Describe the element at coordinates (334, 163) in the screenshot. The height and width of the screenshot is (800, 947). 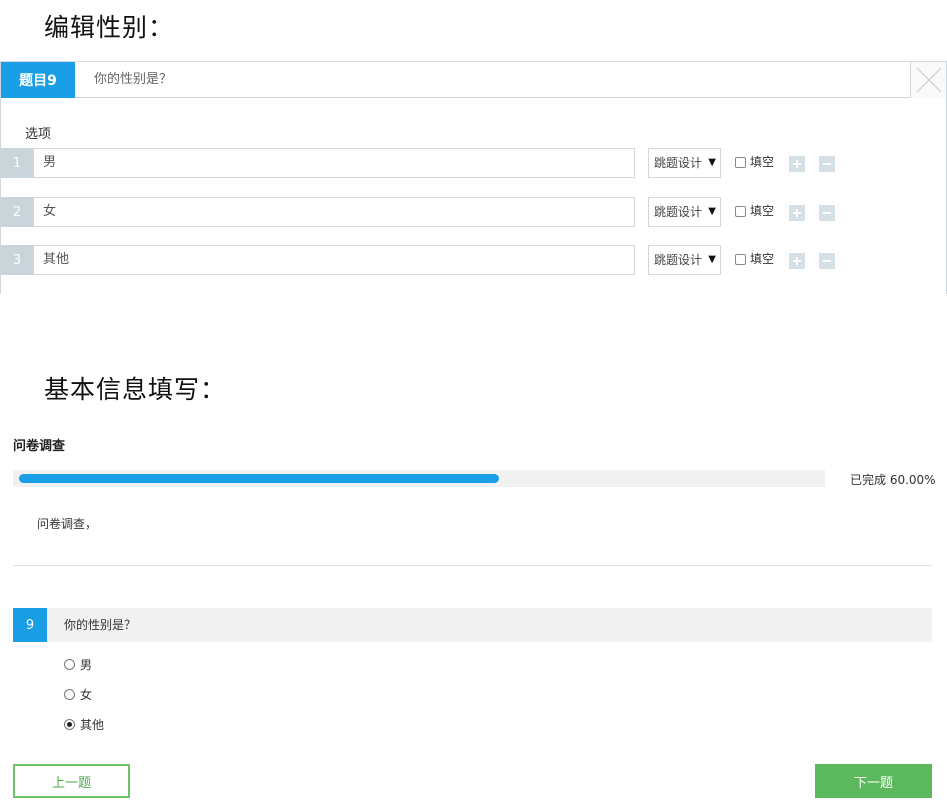
I see `option-text-input: 男` at that location.